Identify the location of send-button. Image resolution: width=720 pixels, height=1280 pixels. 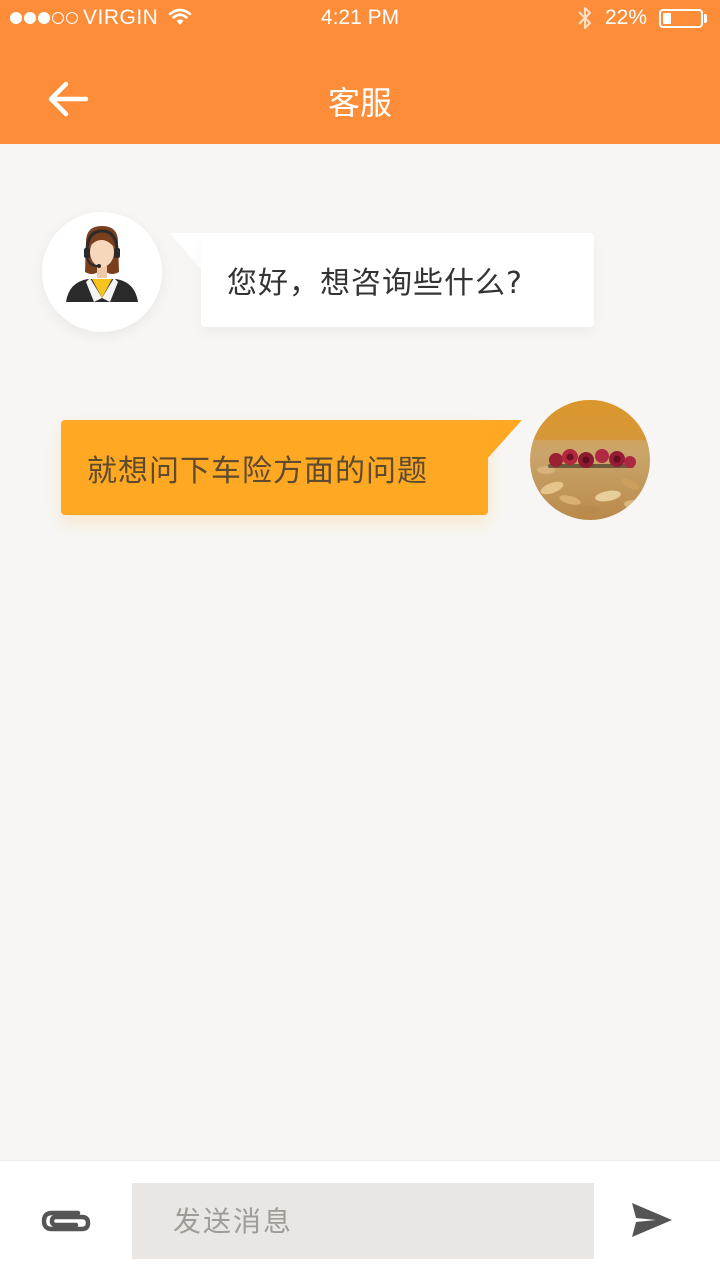
(652, 1220).